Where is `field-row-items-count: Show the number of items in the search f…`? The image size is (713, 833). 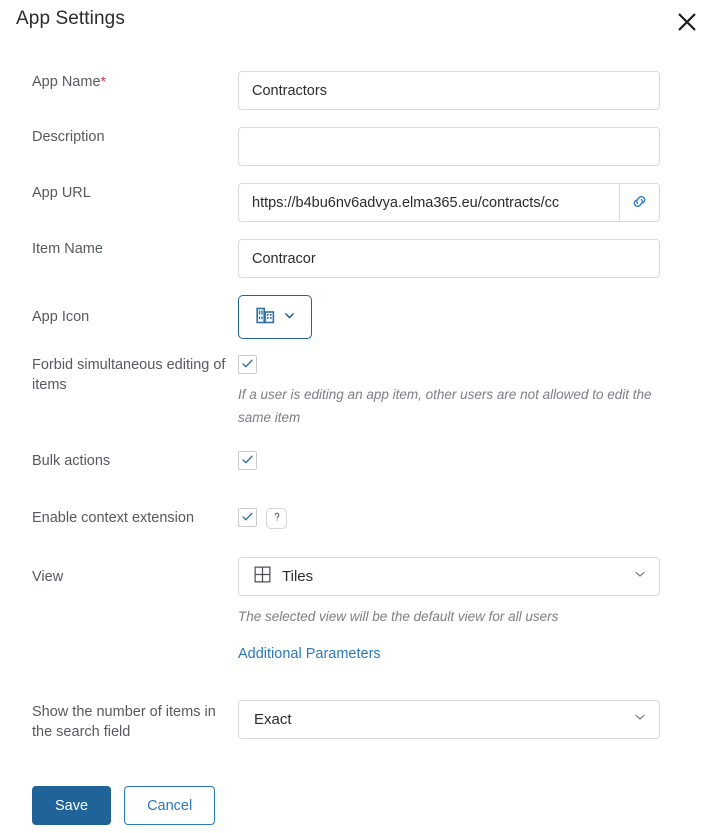
field-row-items-count: Show the number of items in the search f… is located at coordinates (356, 721).